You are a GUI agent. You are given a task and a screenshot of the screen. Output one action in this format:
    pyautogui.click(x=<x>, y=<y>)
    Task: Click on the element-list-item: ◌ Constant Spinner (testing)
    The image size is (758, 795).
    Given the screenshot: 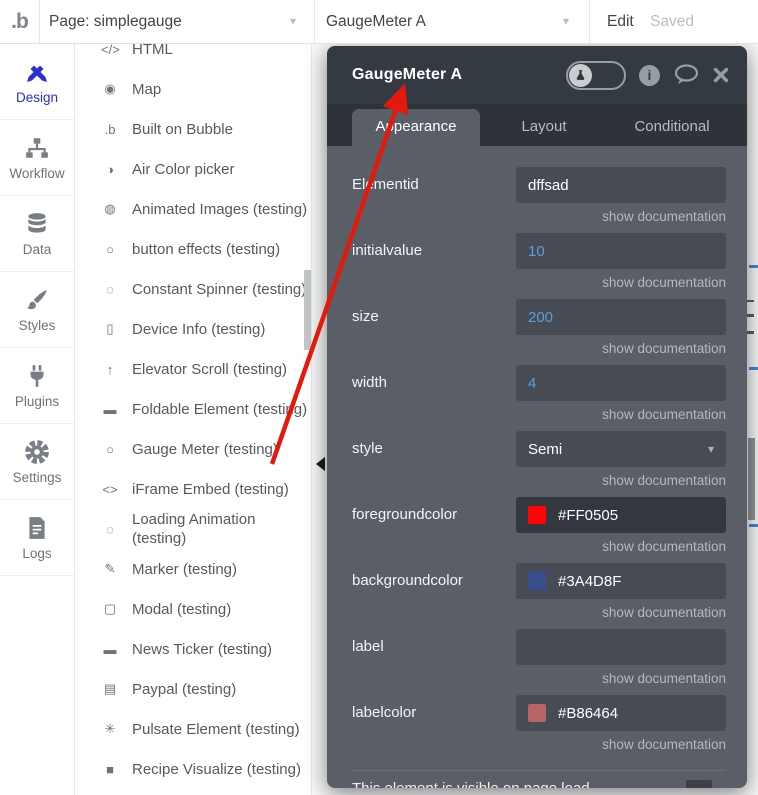 What is the action you would take?
    pyautogui.click(x=193, y=289)
    